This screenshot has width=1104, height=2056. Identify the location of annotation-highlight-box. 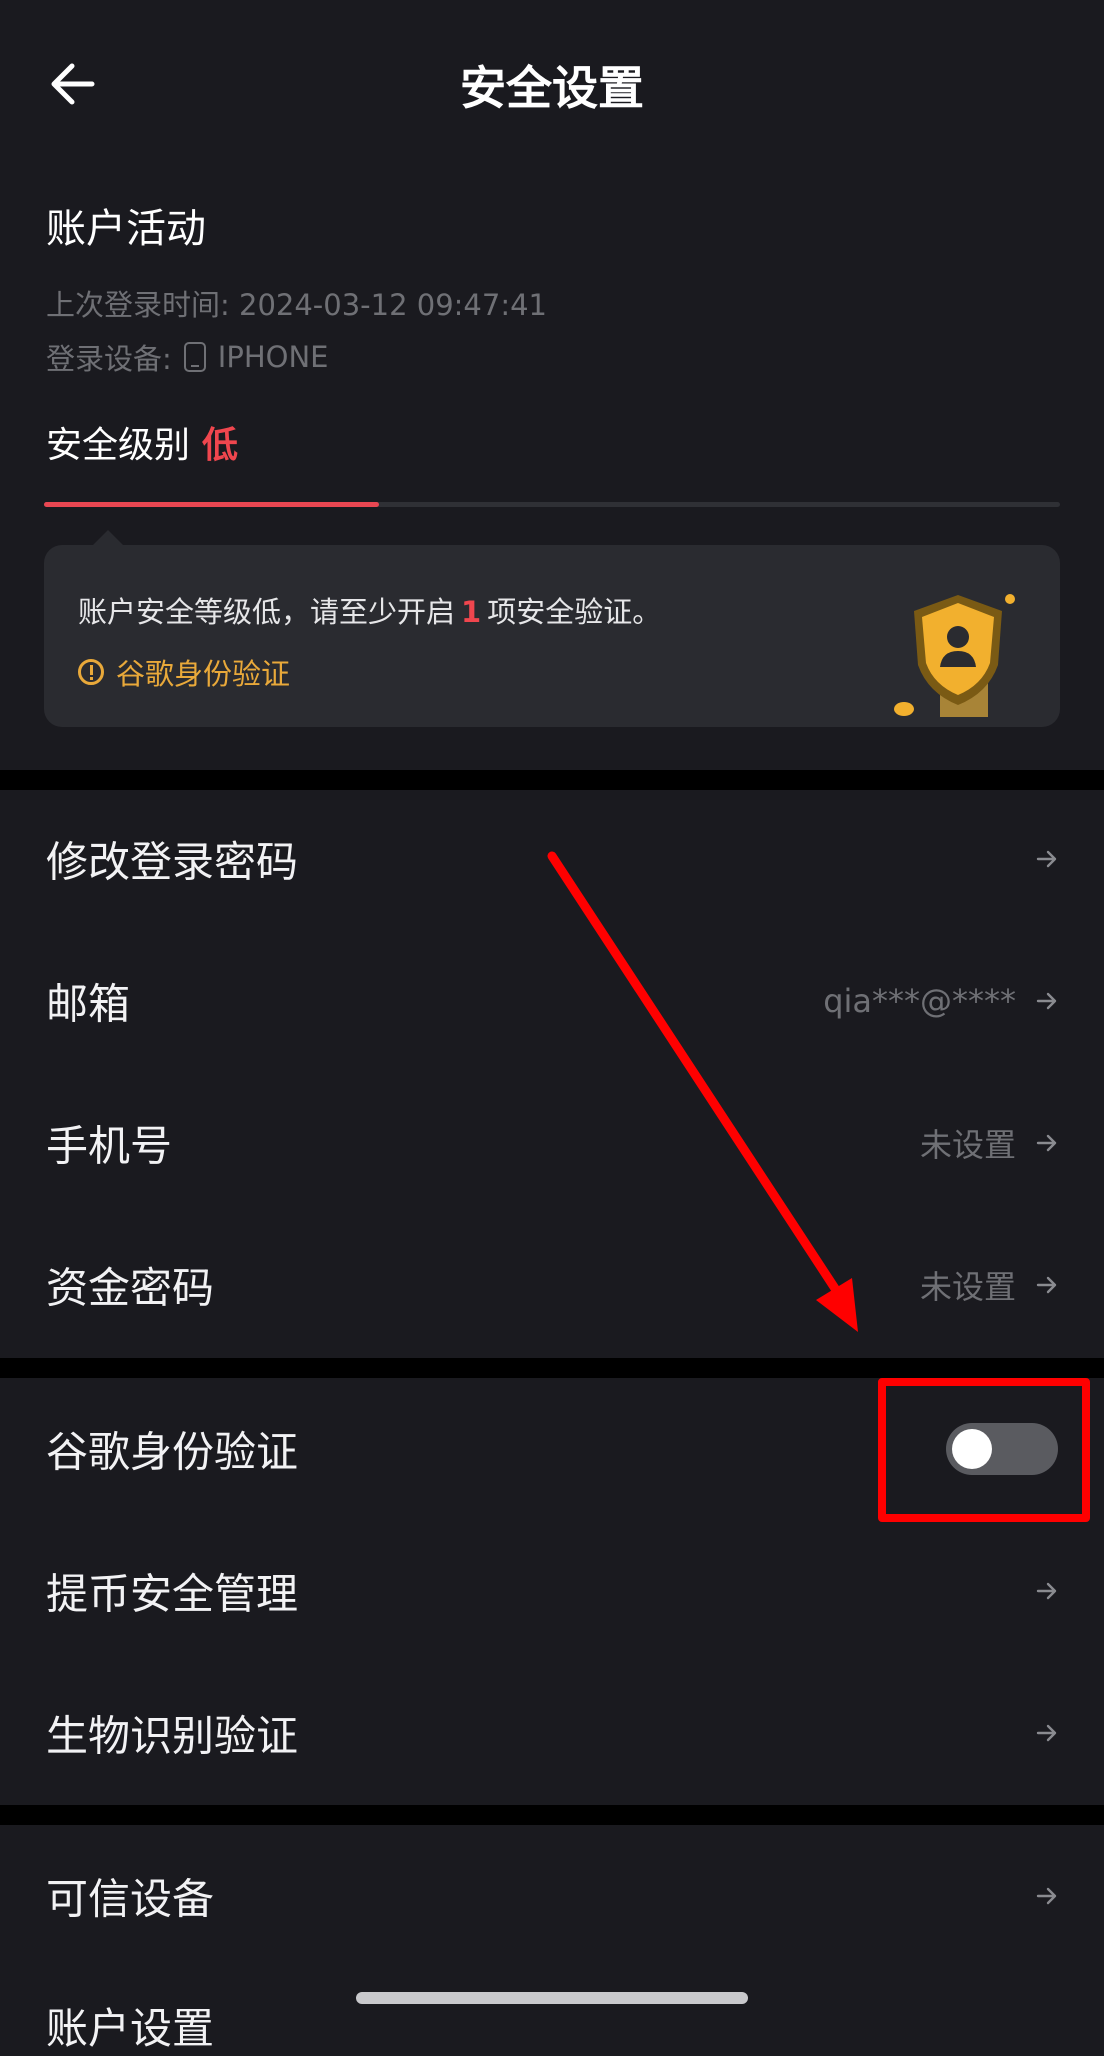
(984, 1450).